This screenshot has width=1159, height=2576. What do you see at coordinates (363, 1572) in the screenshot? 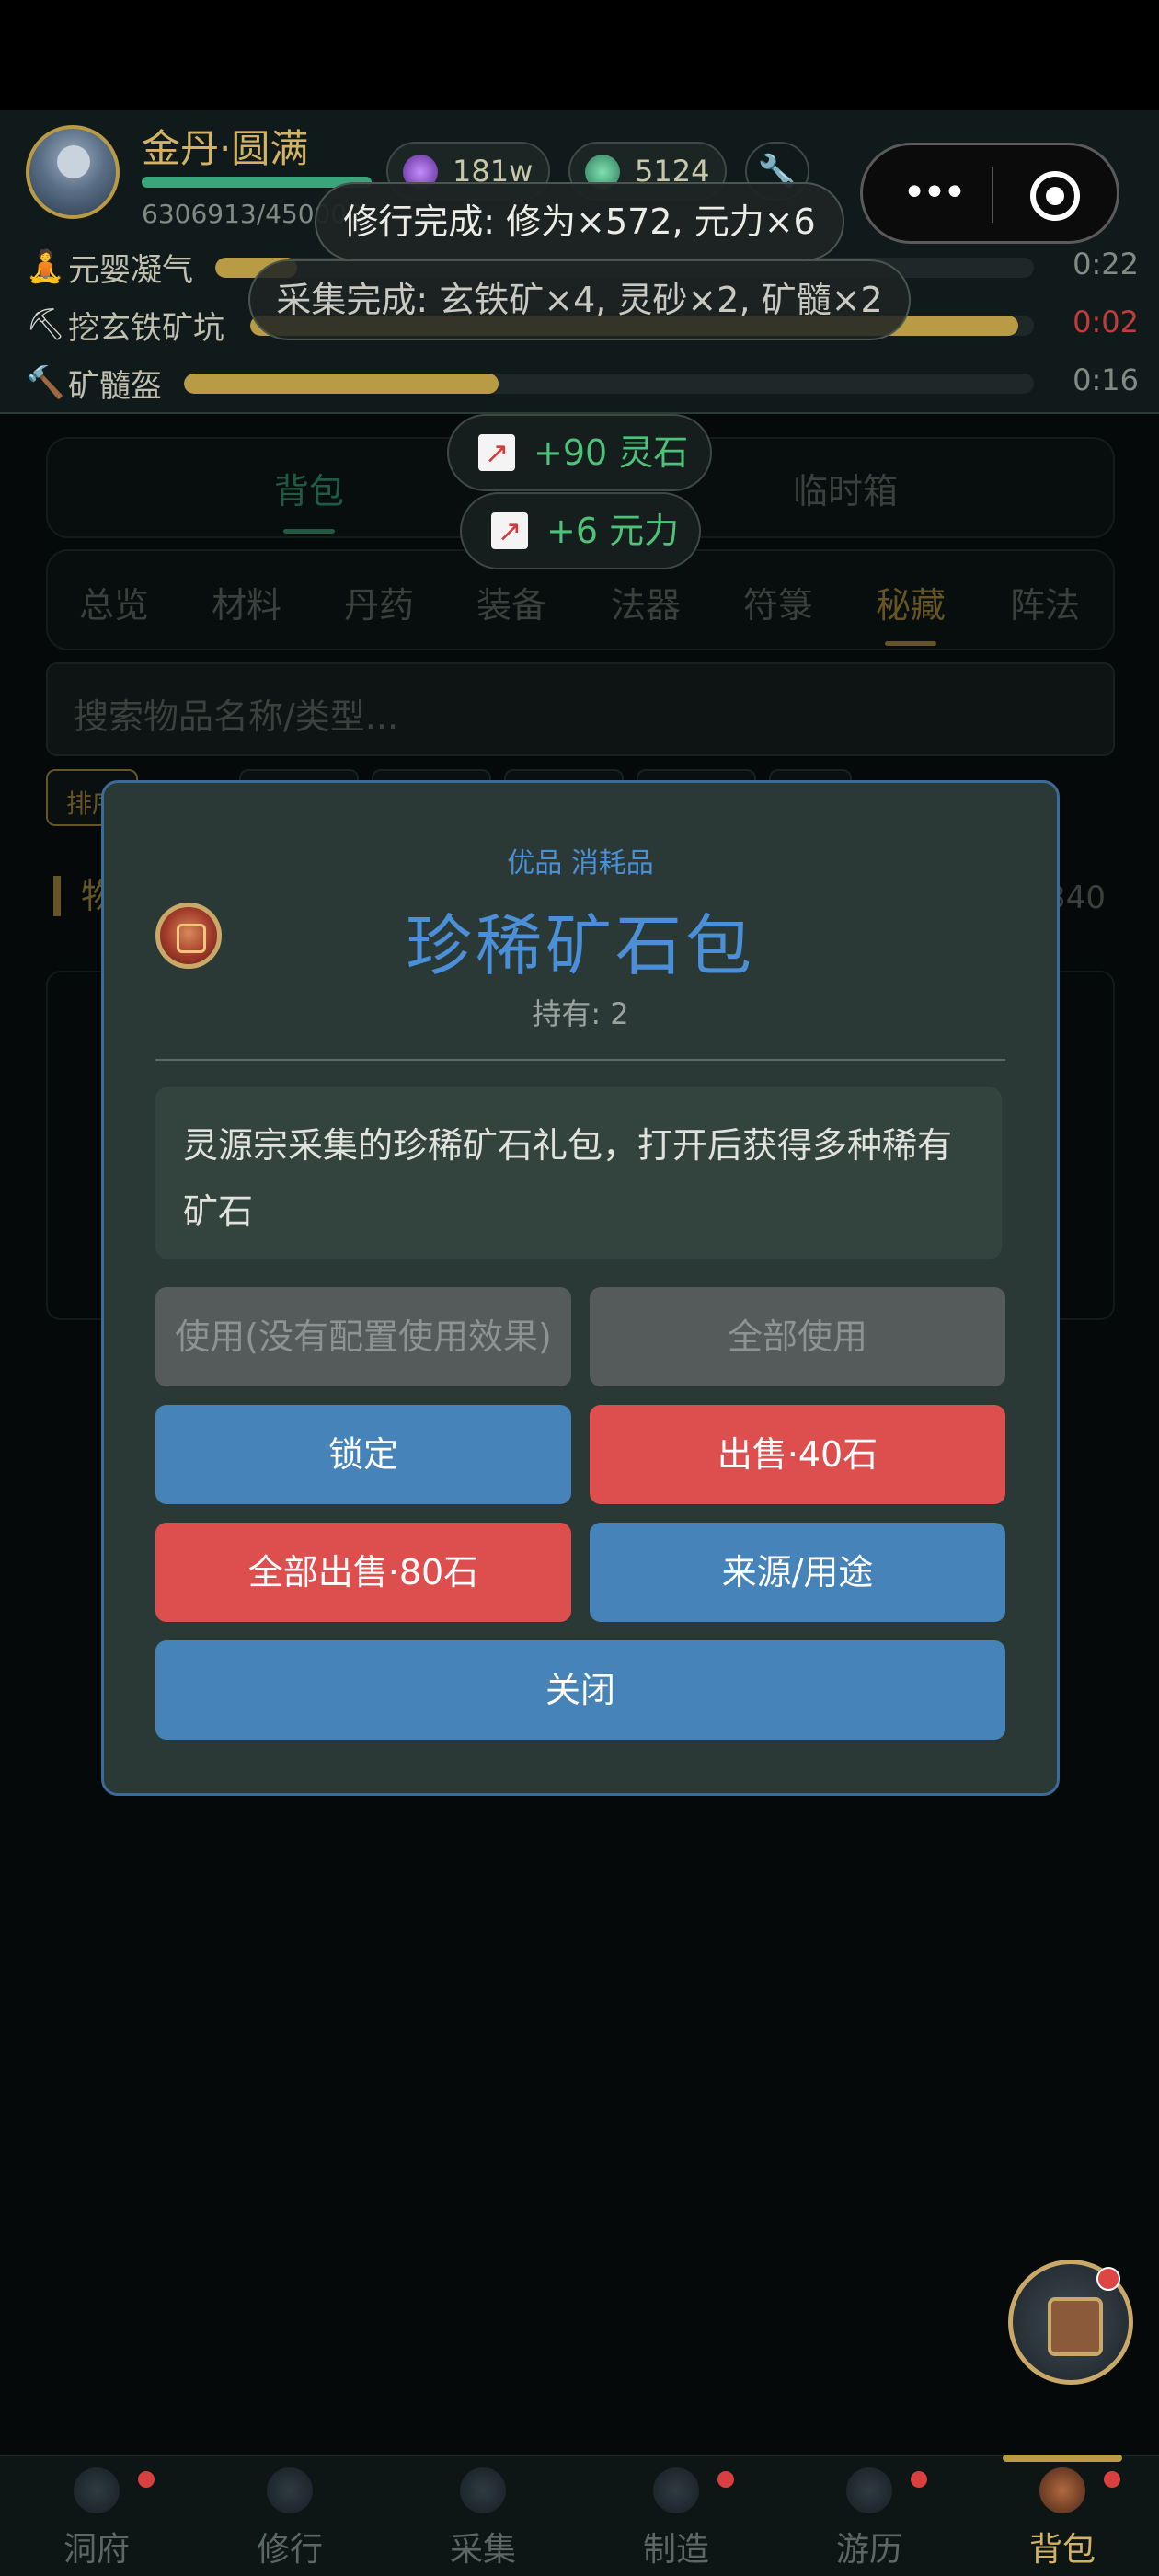
I see `sell-all-button: 全部出售·80石` at bounding box center [363, 1572].